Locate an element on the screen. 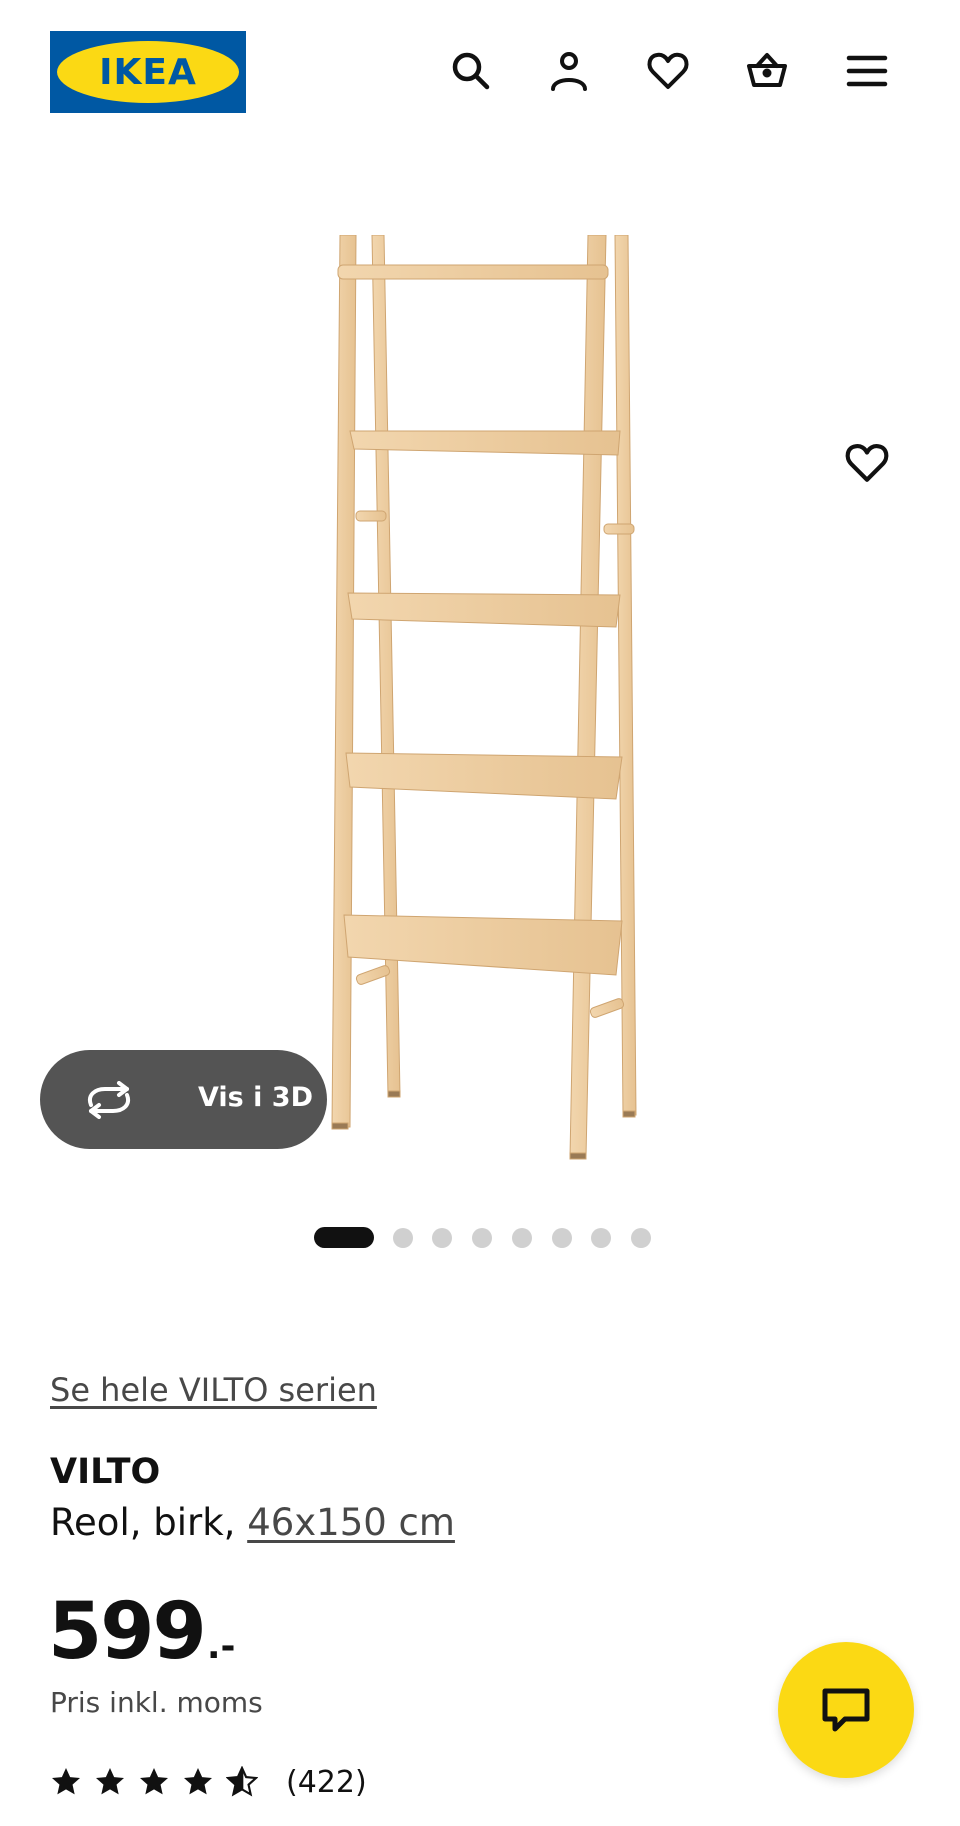 The image size is (960, 1826). view-in-3d-label: Vis i 3D is located at coordinates (256, 1097).